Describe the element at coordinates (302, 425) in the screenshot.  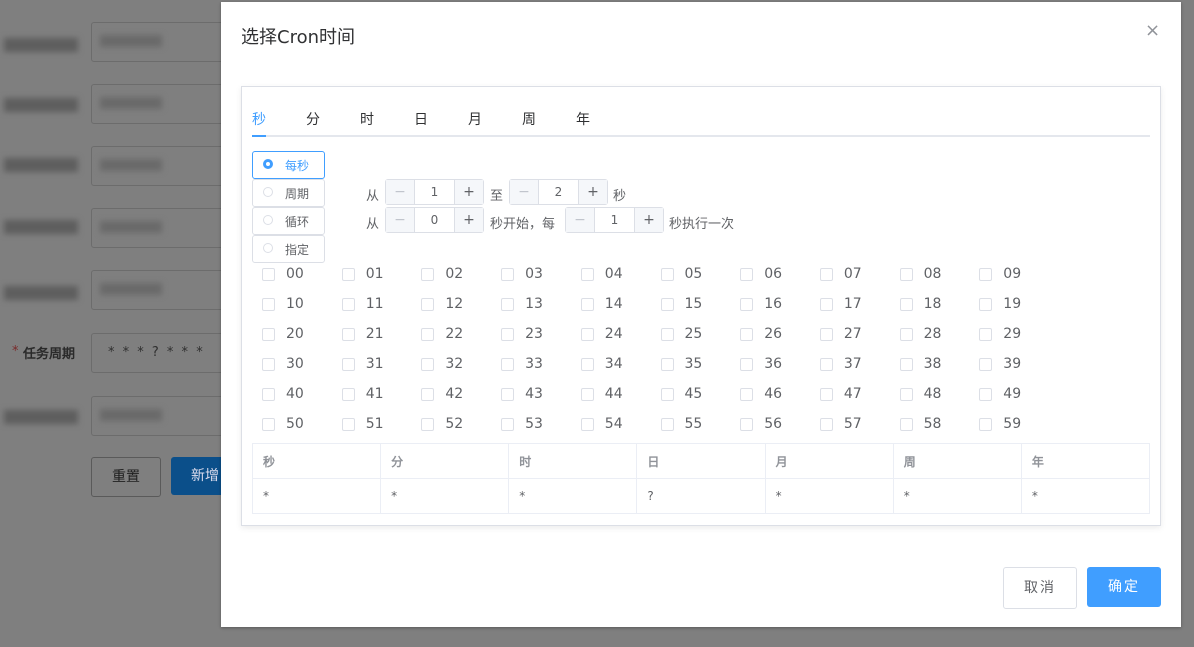
I see `second-checkbox: 50` at that location.